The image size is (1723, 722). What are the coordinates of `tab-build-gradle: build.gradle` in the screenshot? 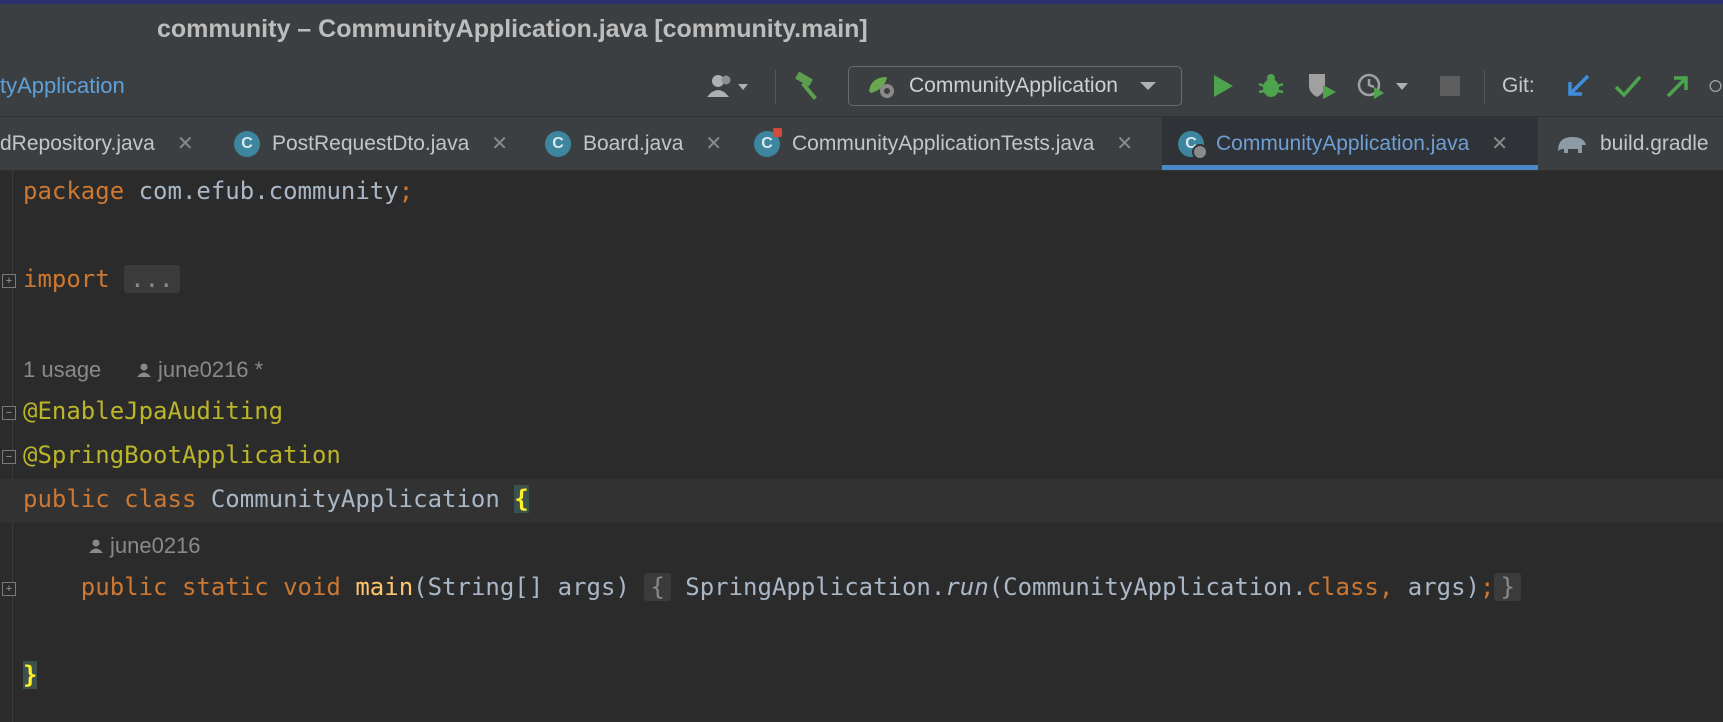 It's located at (1639, 143).